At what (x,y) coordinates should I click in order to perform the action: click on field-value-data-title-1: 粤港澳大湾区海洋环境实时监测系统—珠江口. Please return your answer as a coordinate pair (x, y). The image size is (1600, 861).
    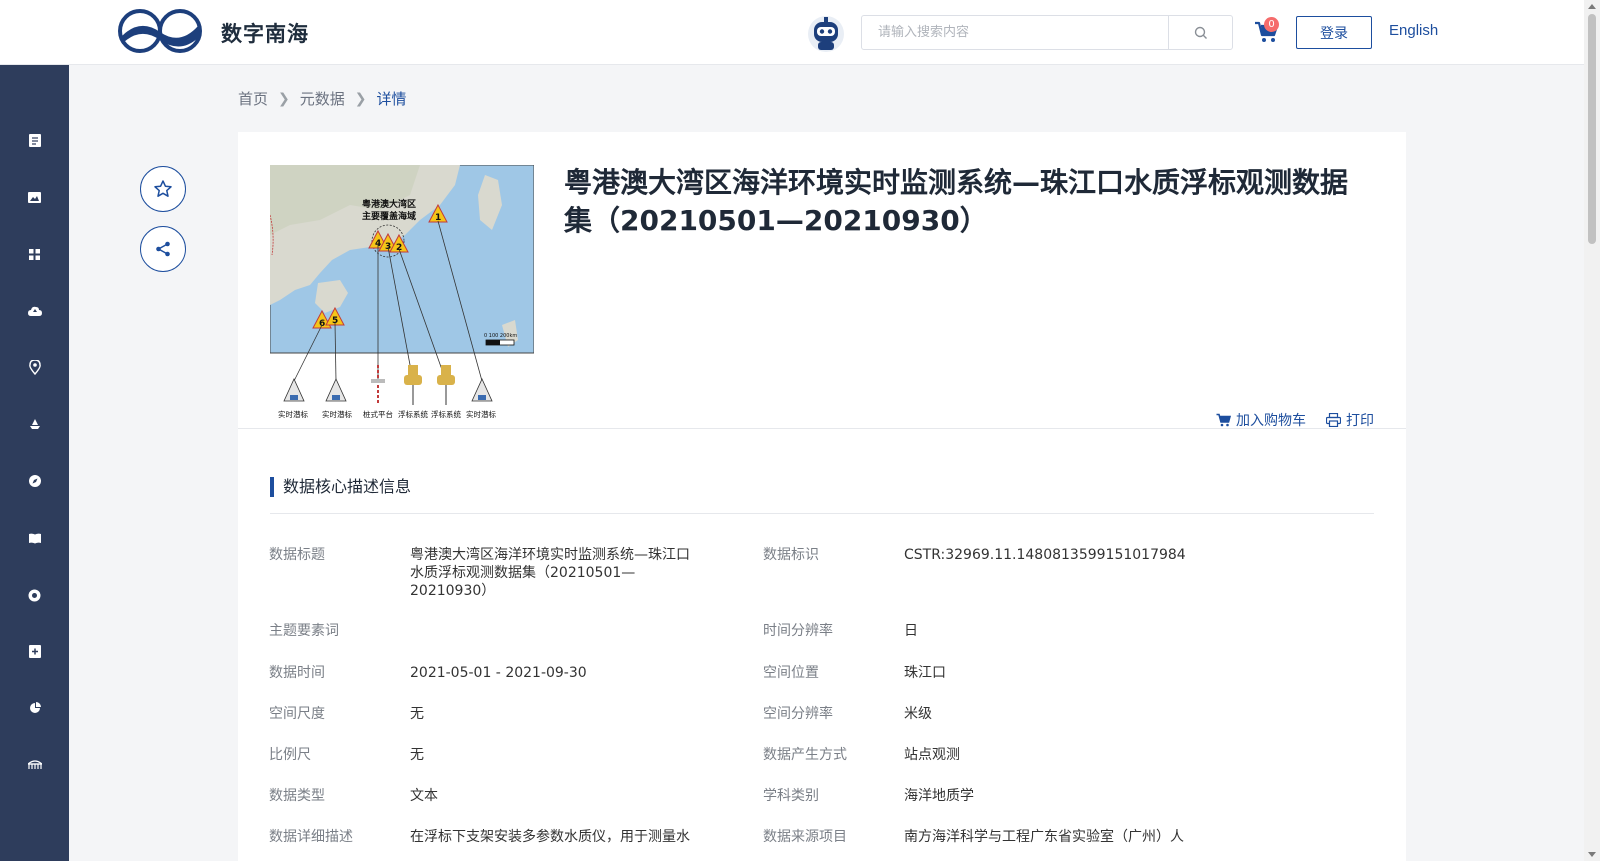
    Looking at the image, I should click on (550, 555).